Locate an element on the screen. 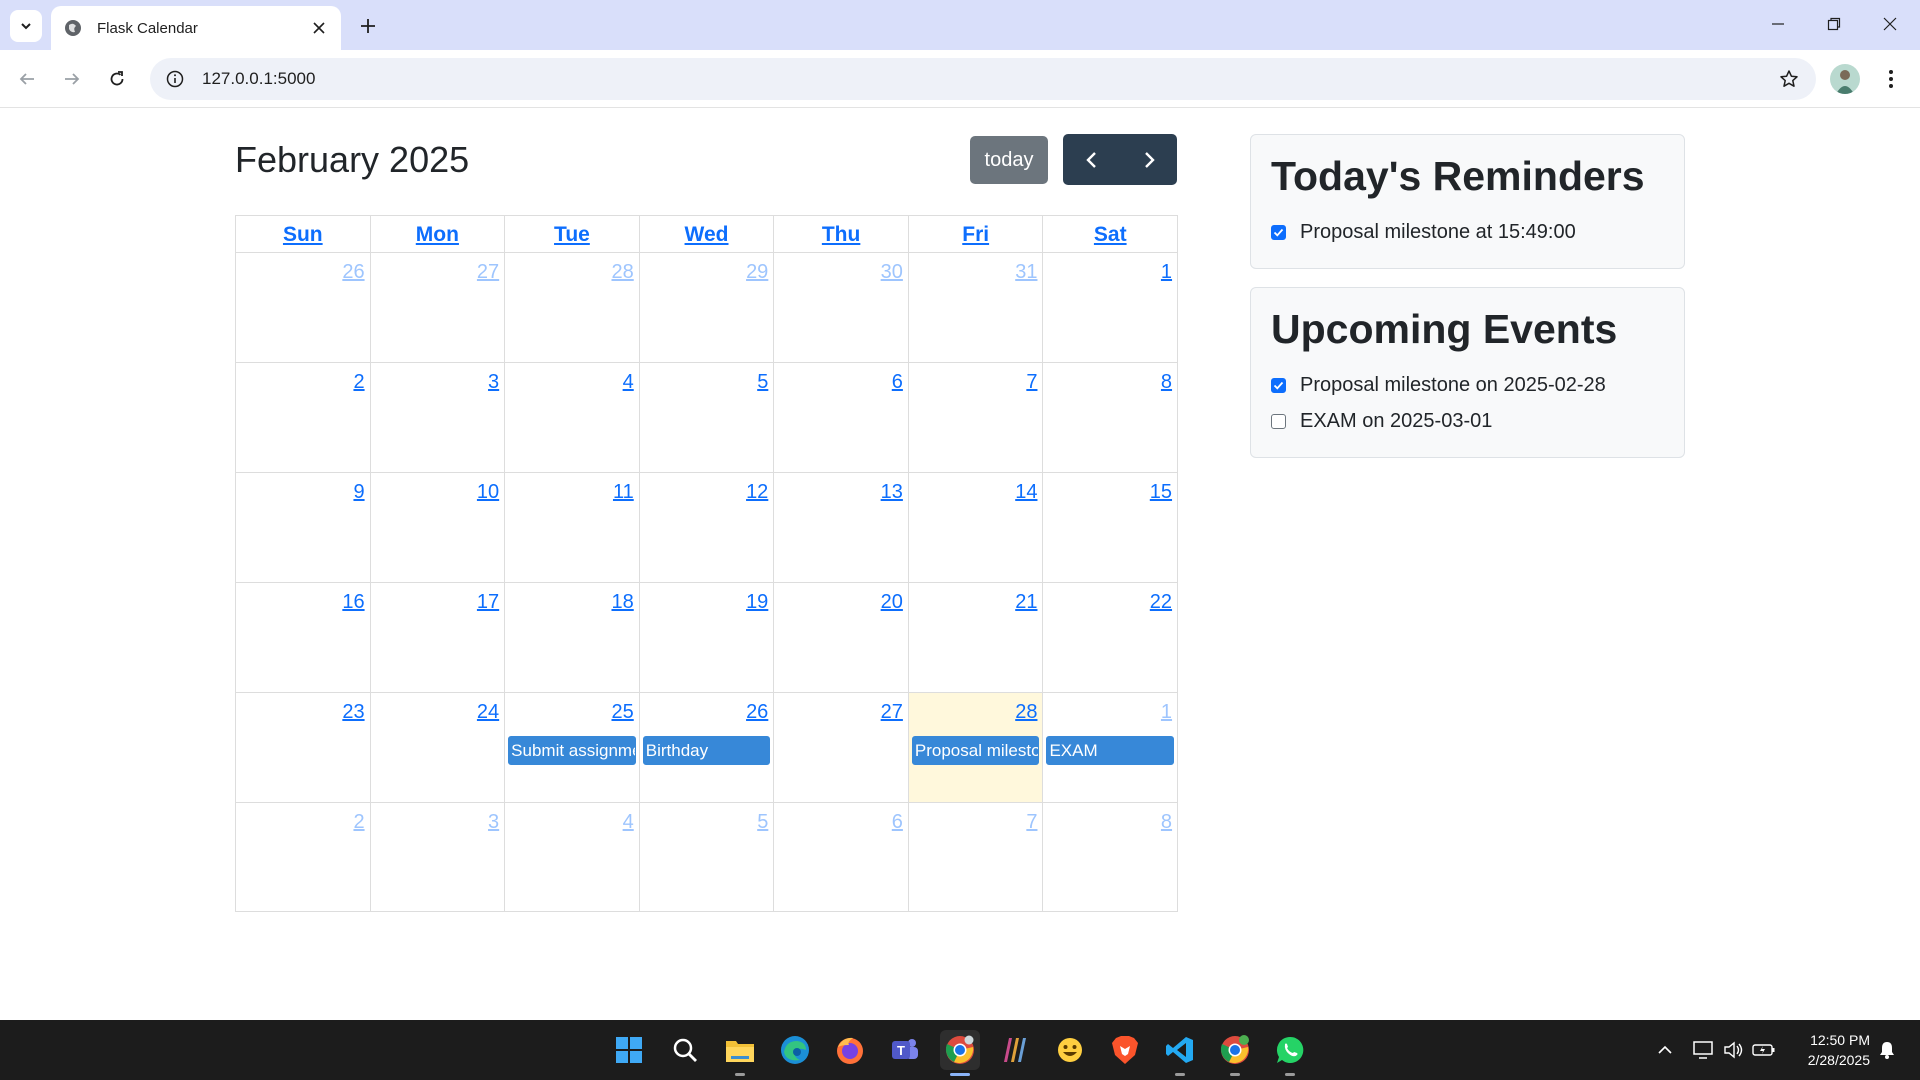  emoji-app-icon is located at coordinates (1070, 1050).